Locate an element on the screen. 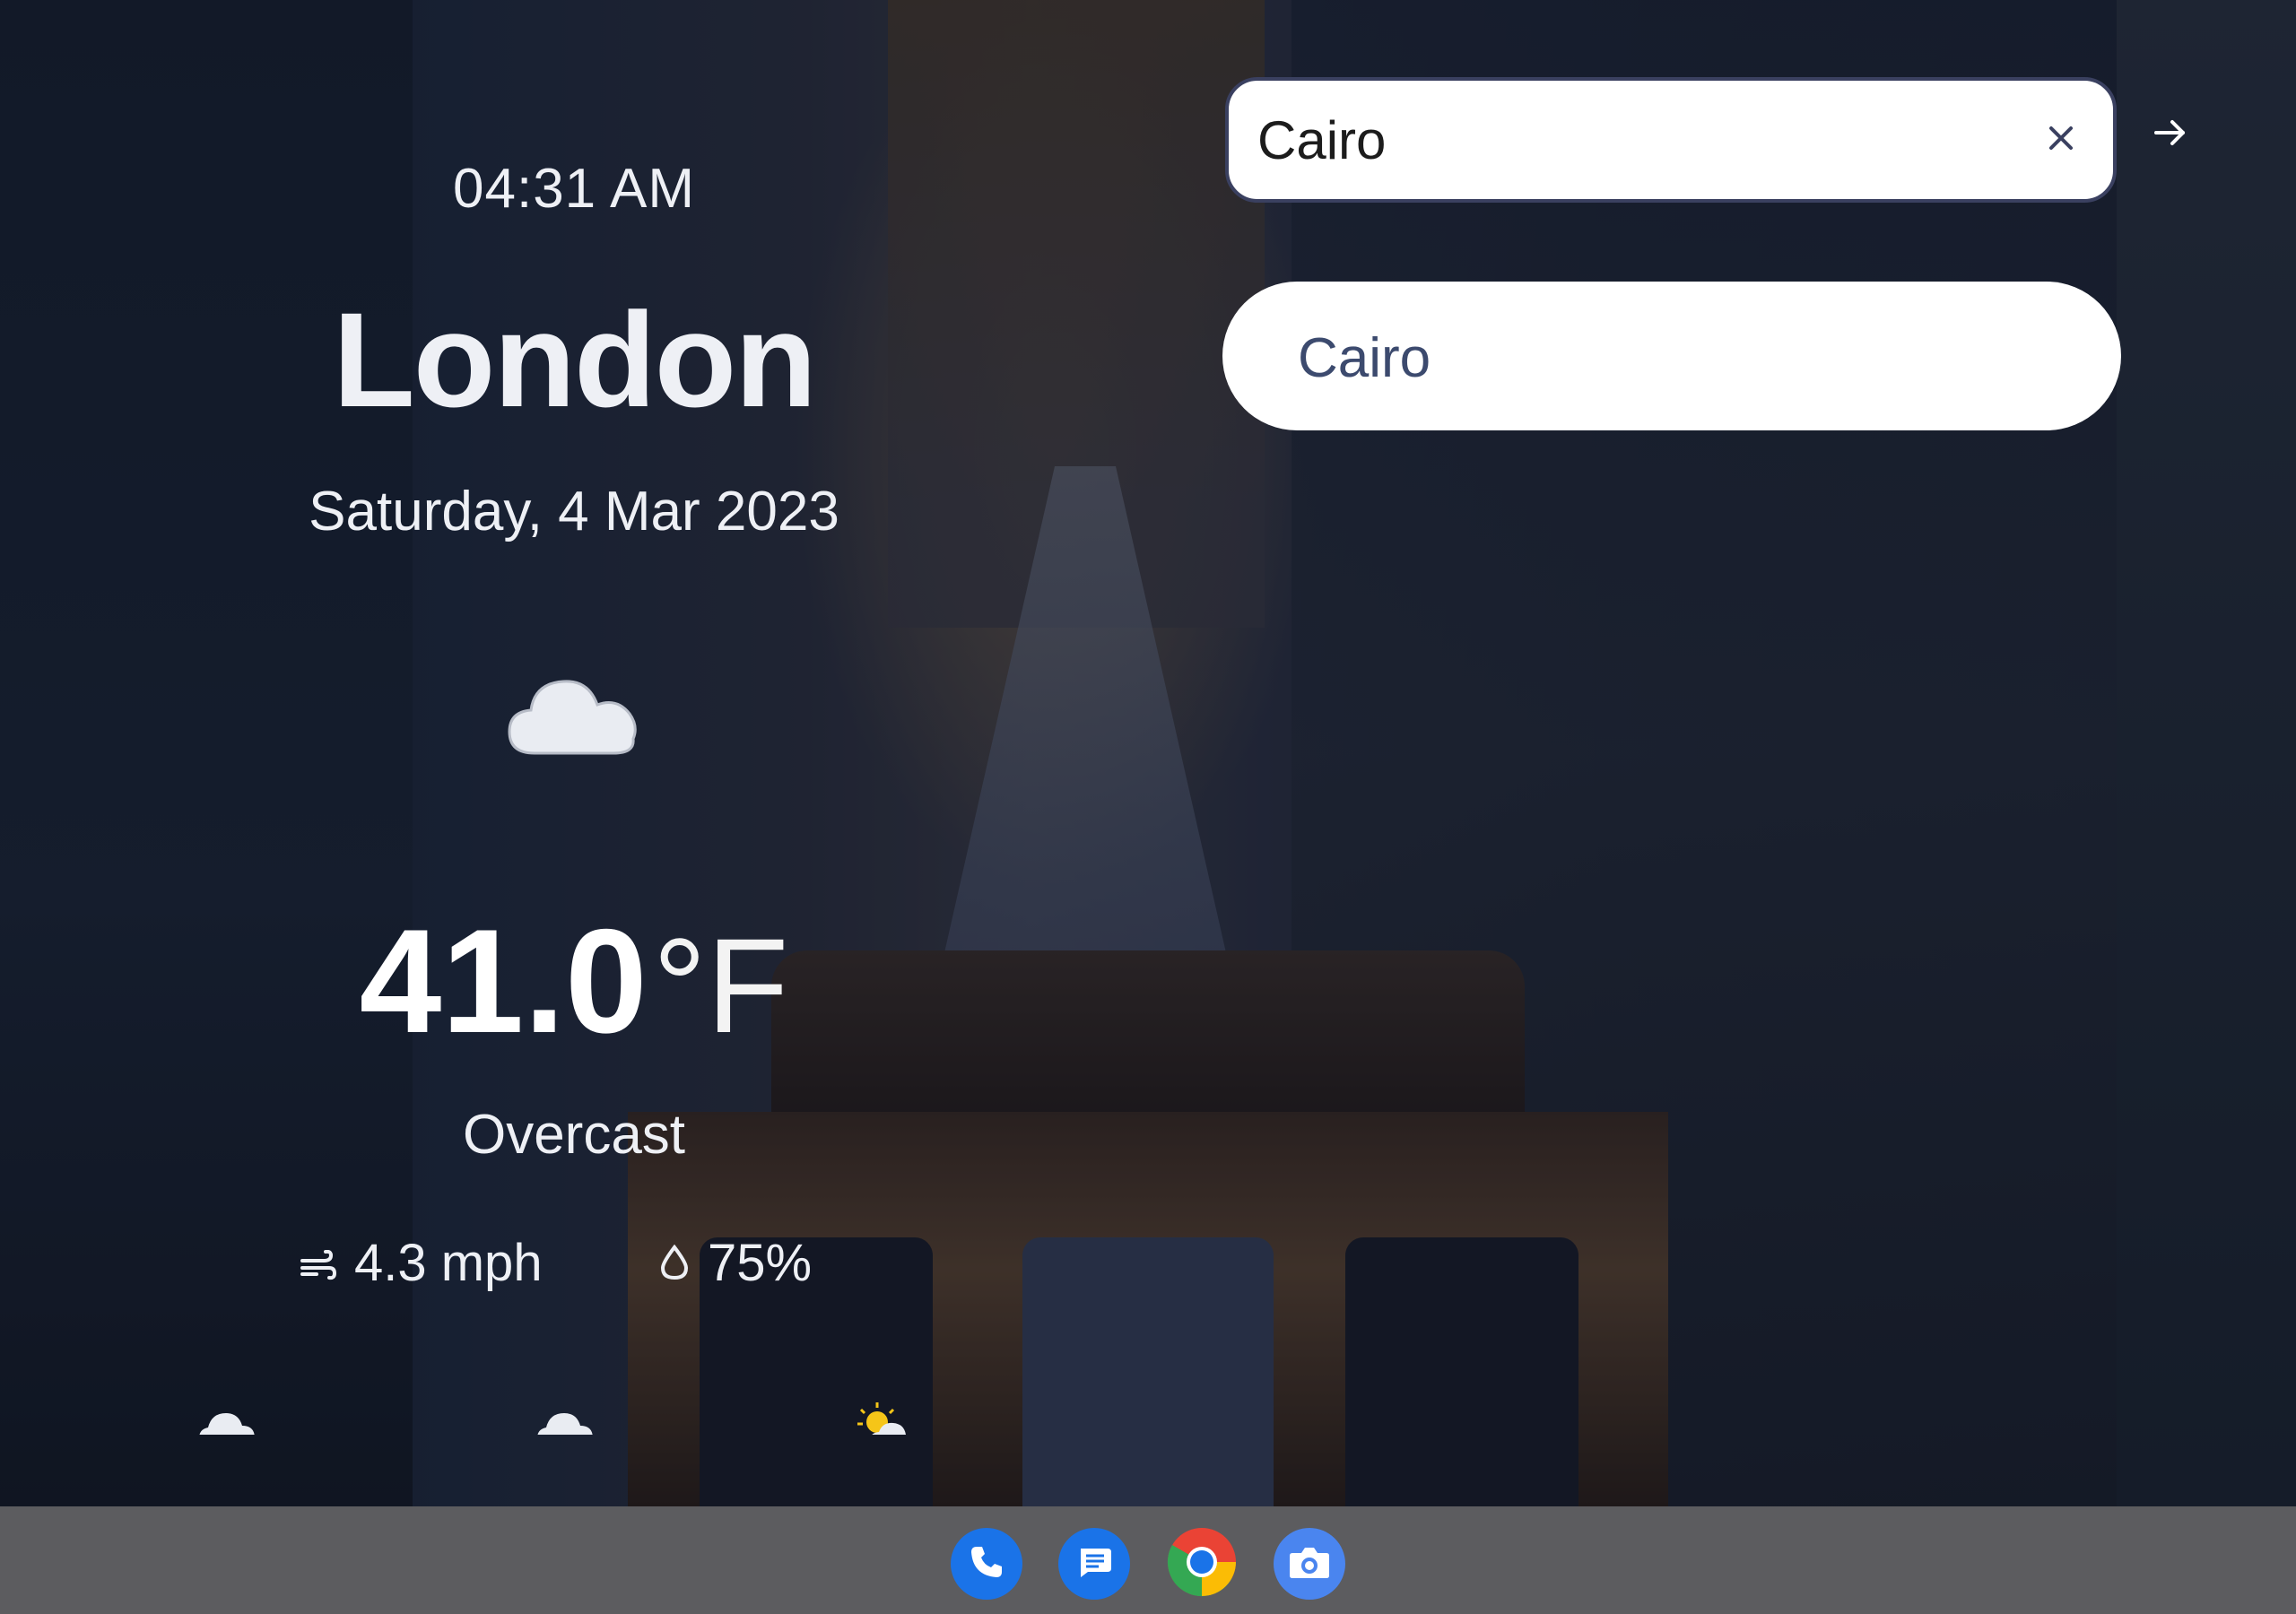  current-date: Saturday, 4 Mar 2023 is located at coordinates (574, 511).